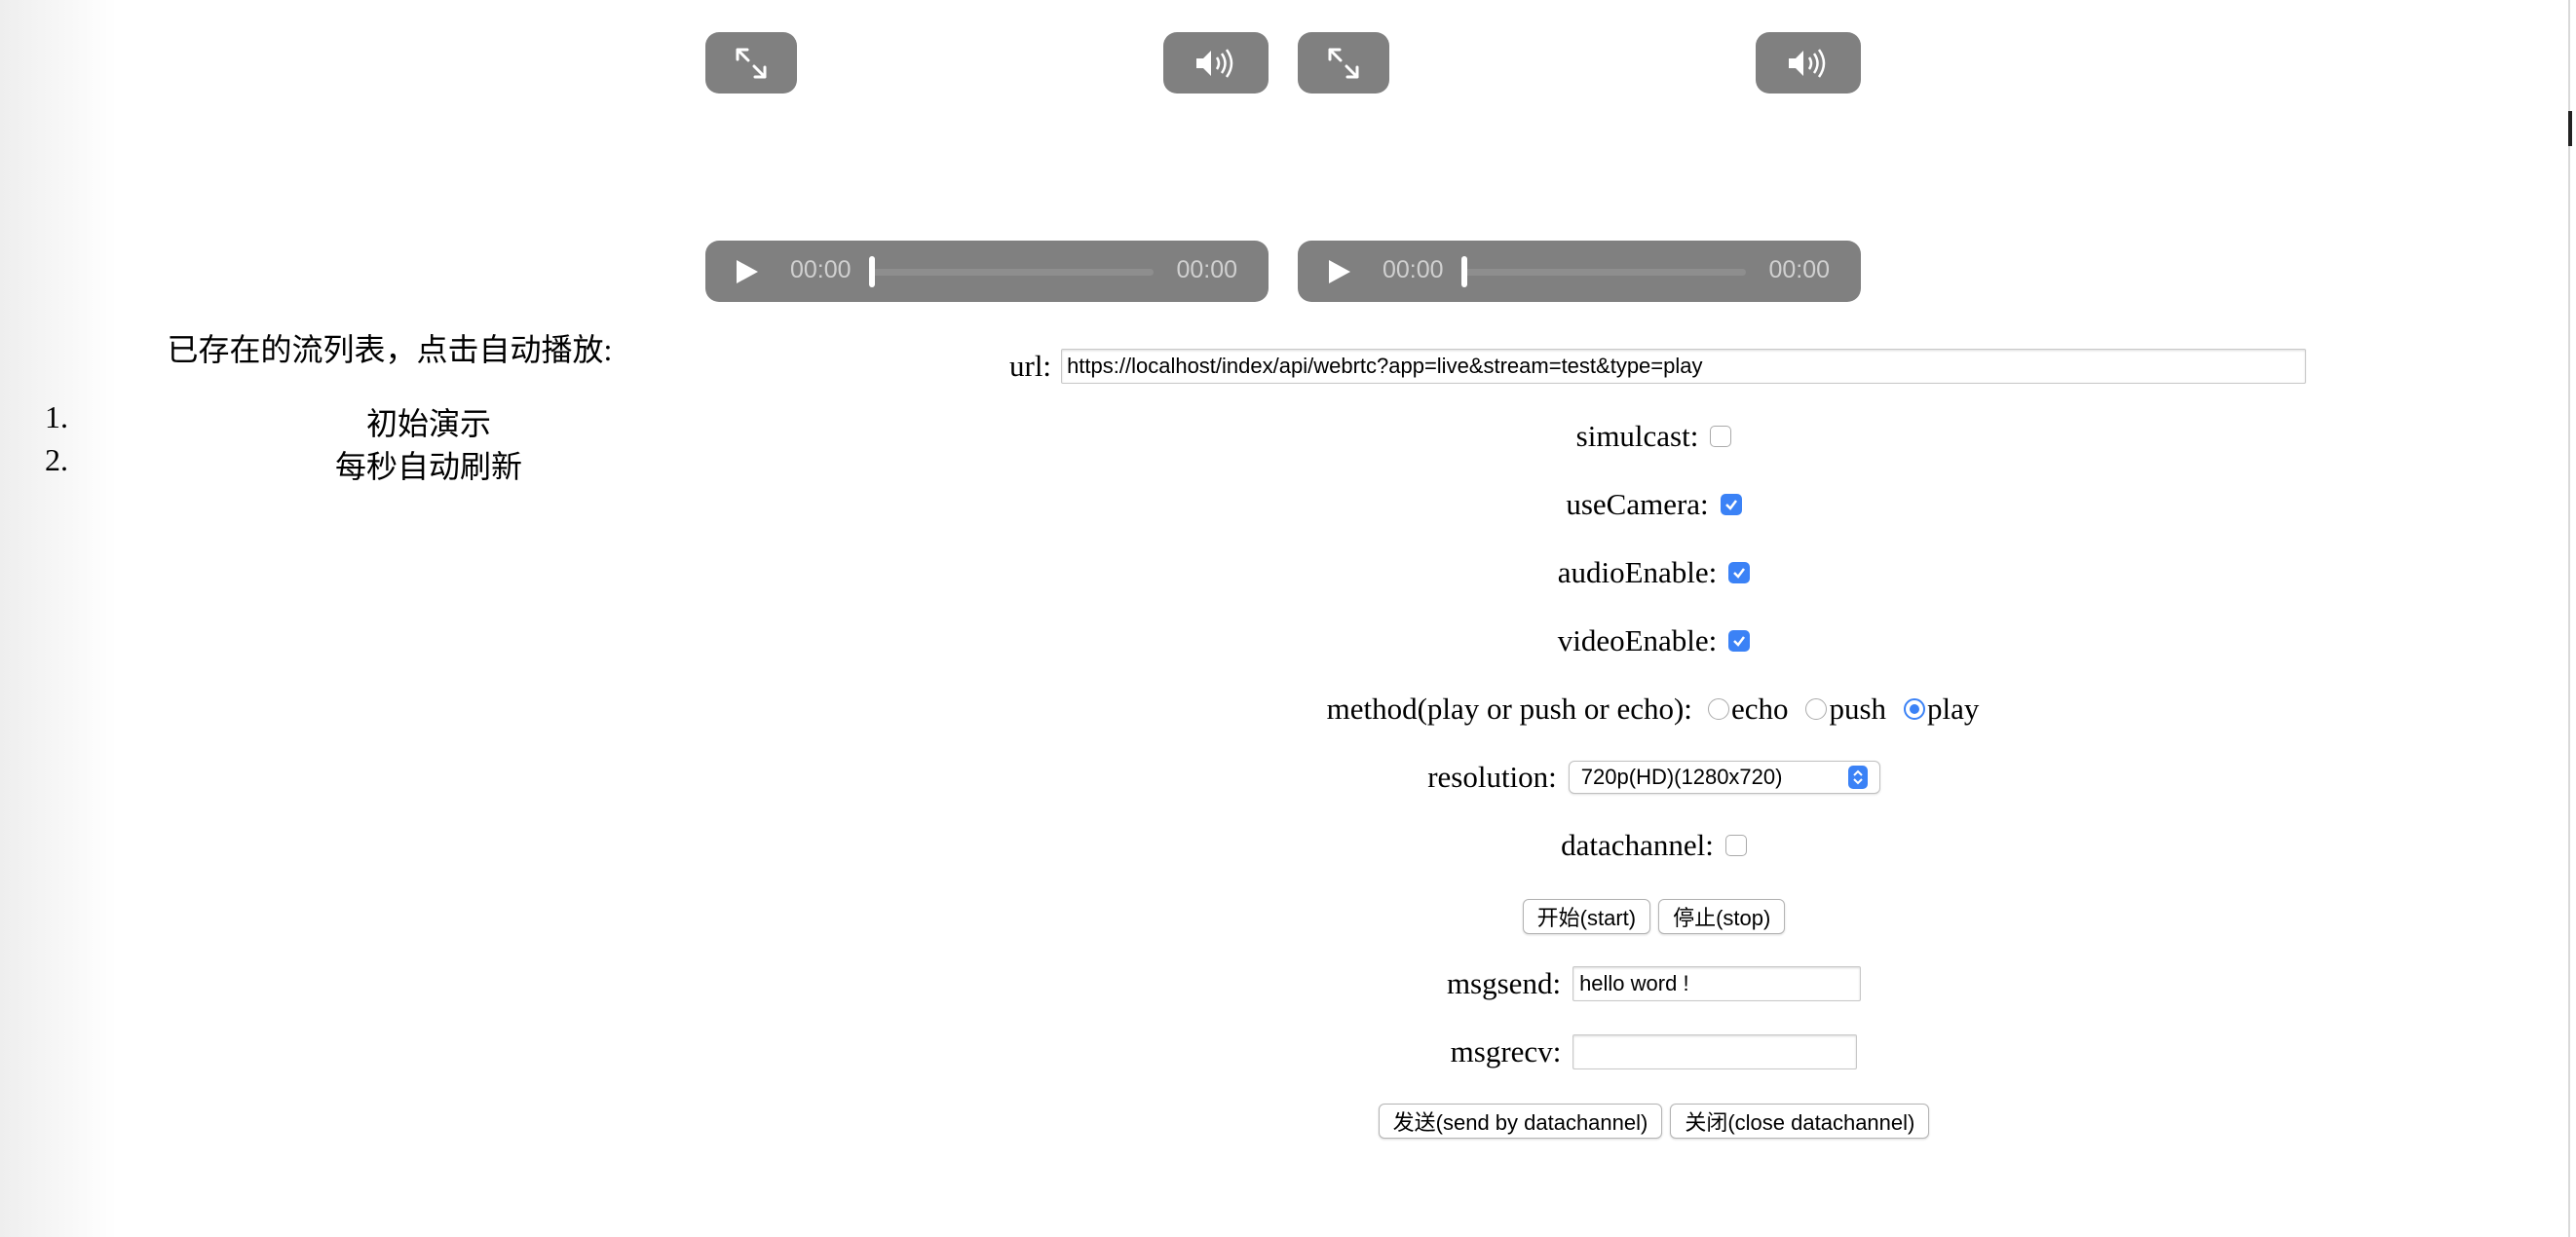 The image size is (2576, 1237). I want to click on list-item: 2. 每秒自动刷新, so click(389, 463).